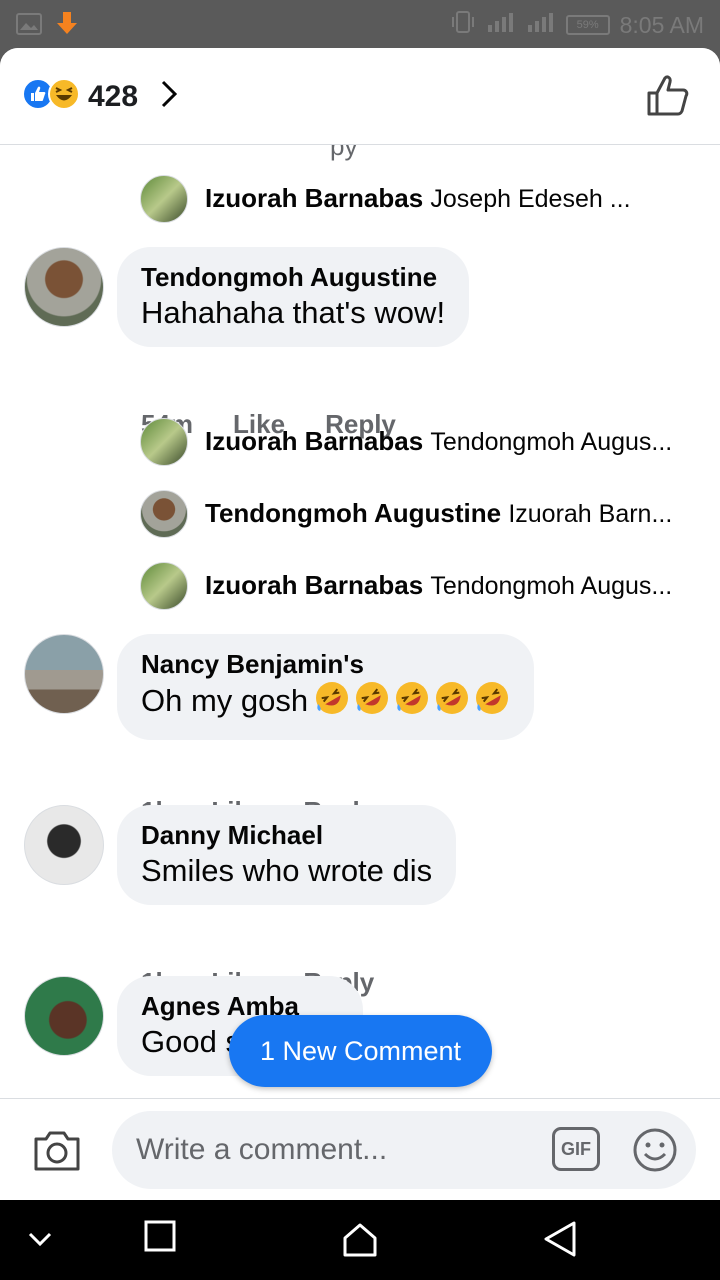  Describe the element at coordinates (463, 25) in the screenshot. I see `vibrate-icon` at that location.